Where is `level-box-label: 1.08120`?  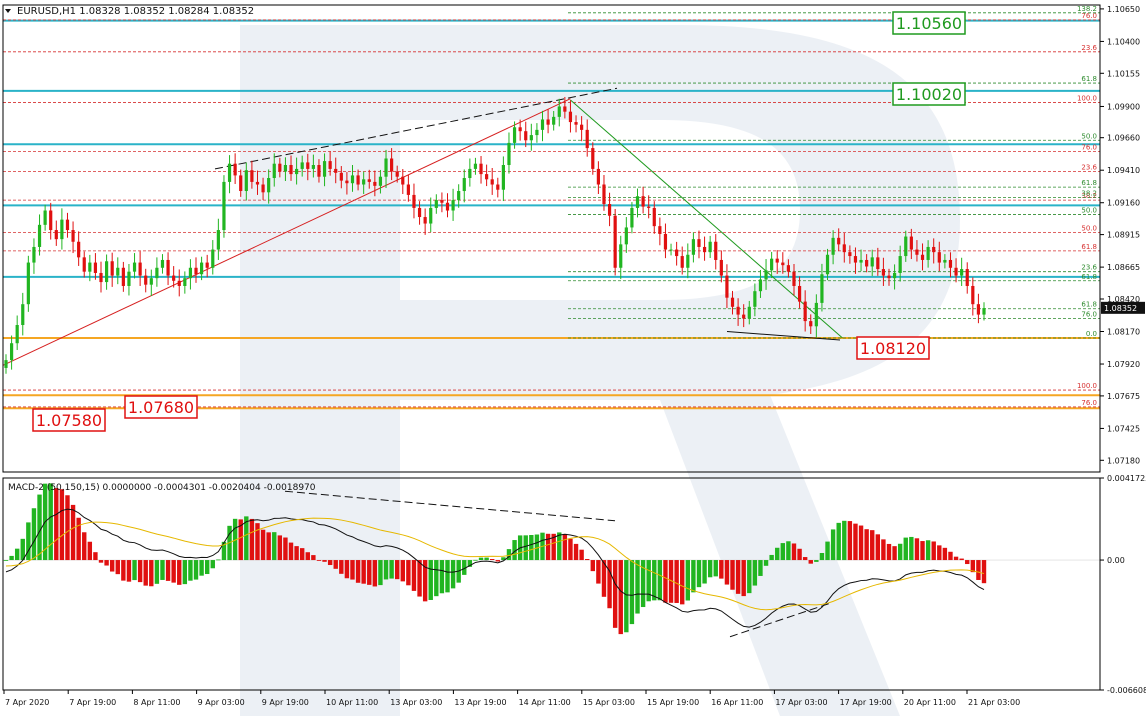 level-box-label: 1.08120 is located at coordinates (893, 348).